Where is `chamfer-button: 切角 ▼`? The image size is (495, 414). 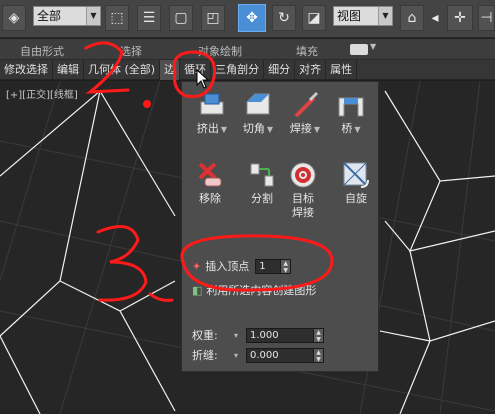 chamfer-button: 切角 ▼ is located at coordinates (258, 112).